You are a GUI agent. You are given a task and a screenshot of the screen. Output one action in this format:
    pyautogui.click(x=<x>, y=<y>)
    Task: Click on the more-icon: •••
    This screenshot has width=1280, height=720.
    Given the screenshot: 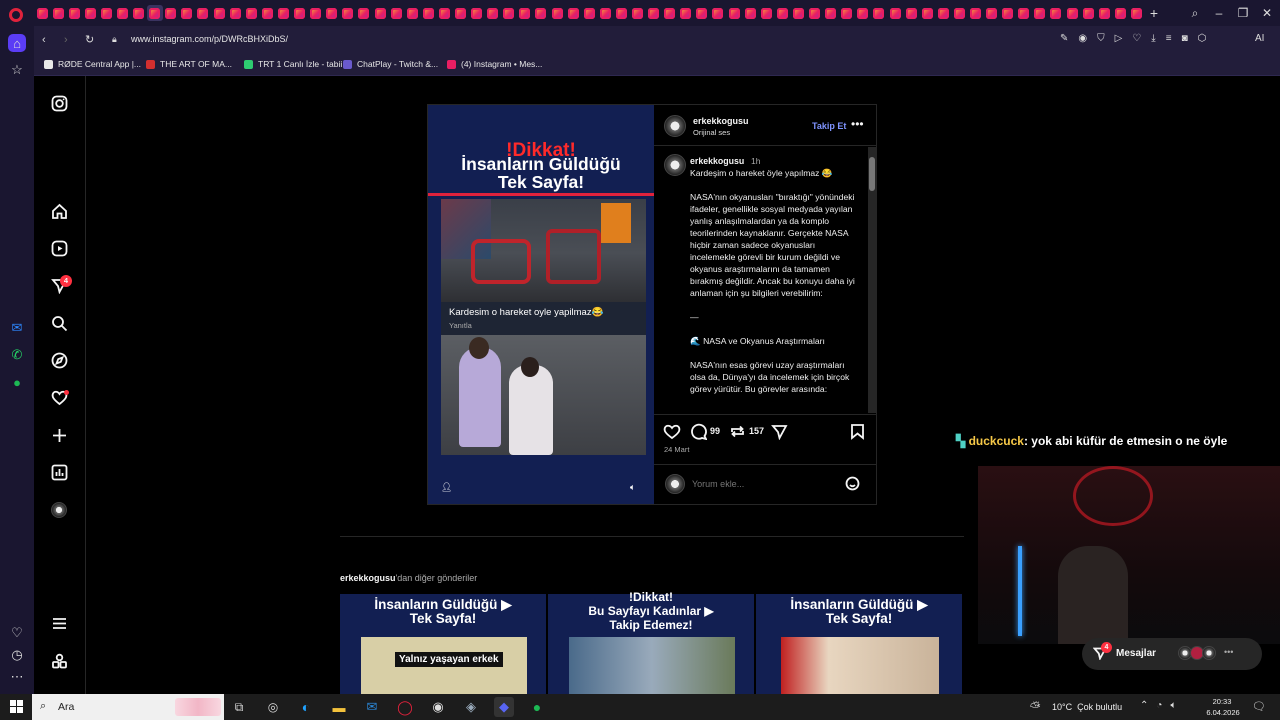 What is the action you would take?
    pyautogui.click(x=1228, y=652)
    